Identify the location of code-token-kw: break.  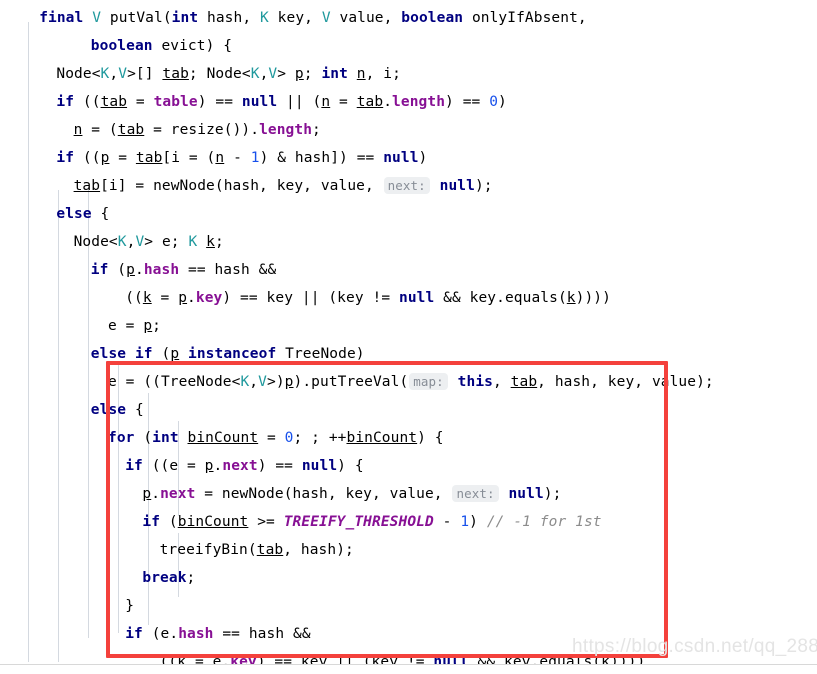
(164, 578).